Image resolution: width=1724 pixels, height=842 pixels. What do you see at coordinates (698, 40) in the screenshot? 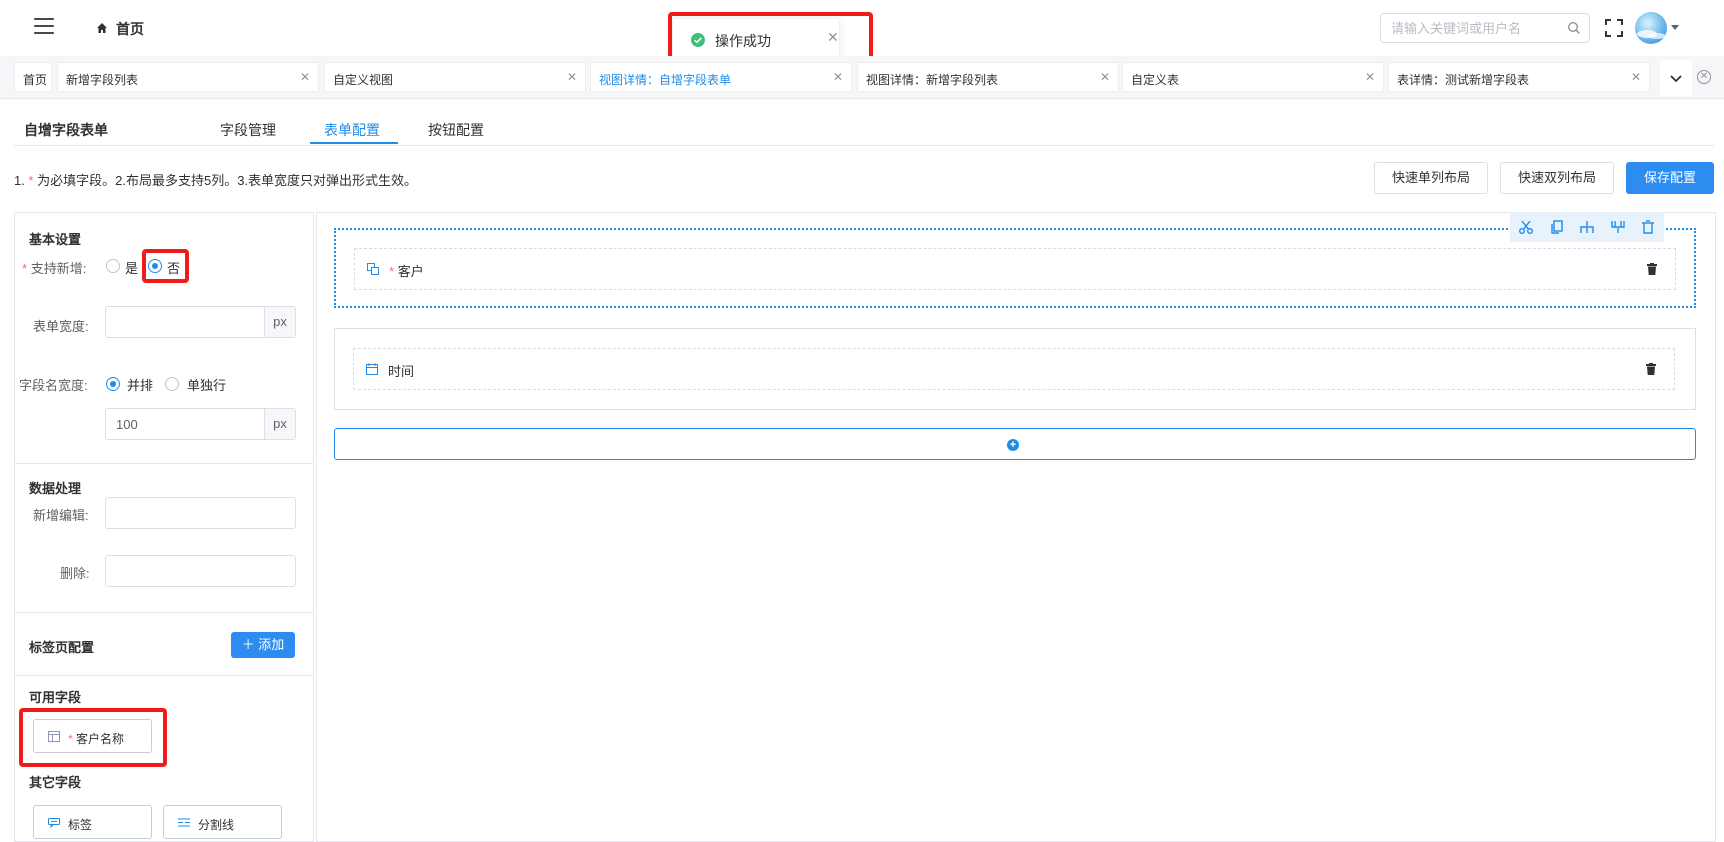
I see `success-icon` at bounding box center [698, 40].